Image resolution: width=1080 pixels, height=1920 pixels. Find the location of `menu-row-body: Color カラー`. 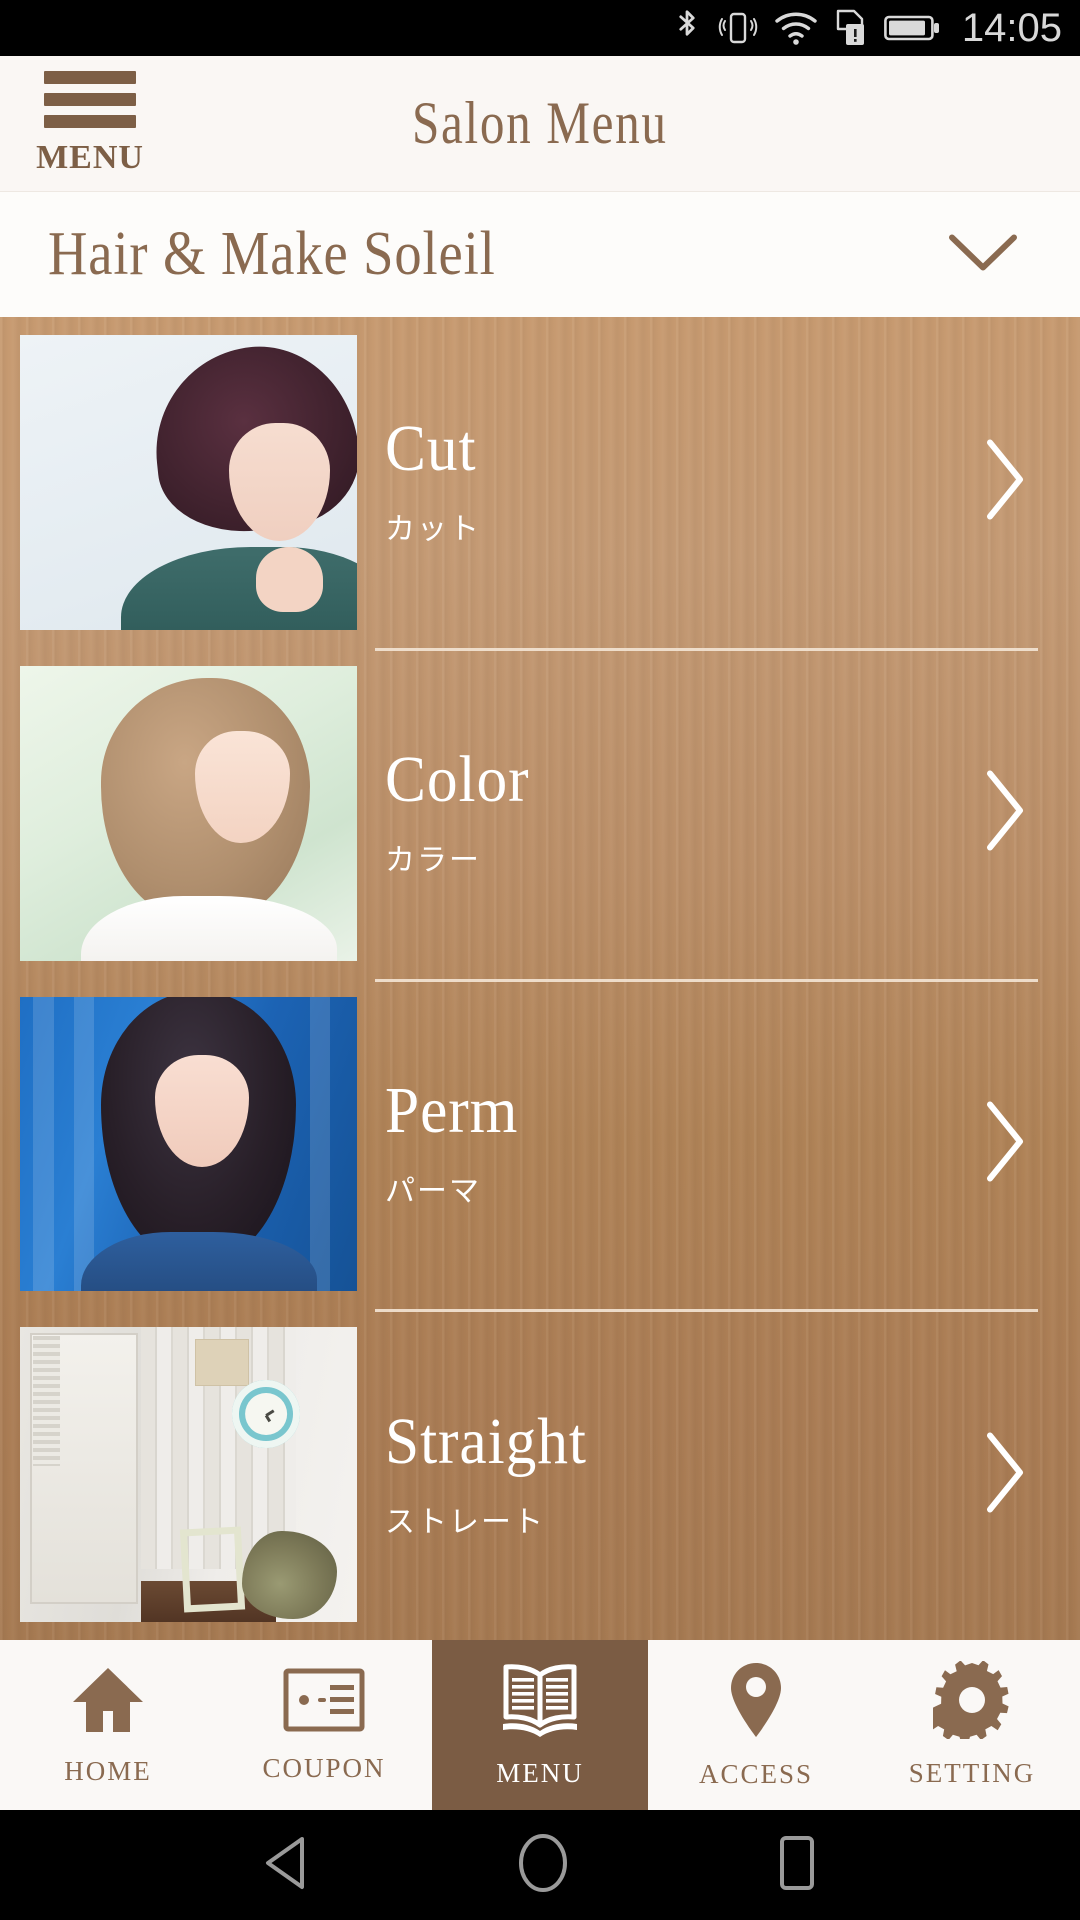

menu-row-body: Color カラー is located at coordinates (718, 813).